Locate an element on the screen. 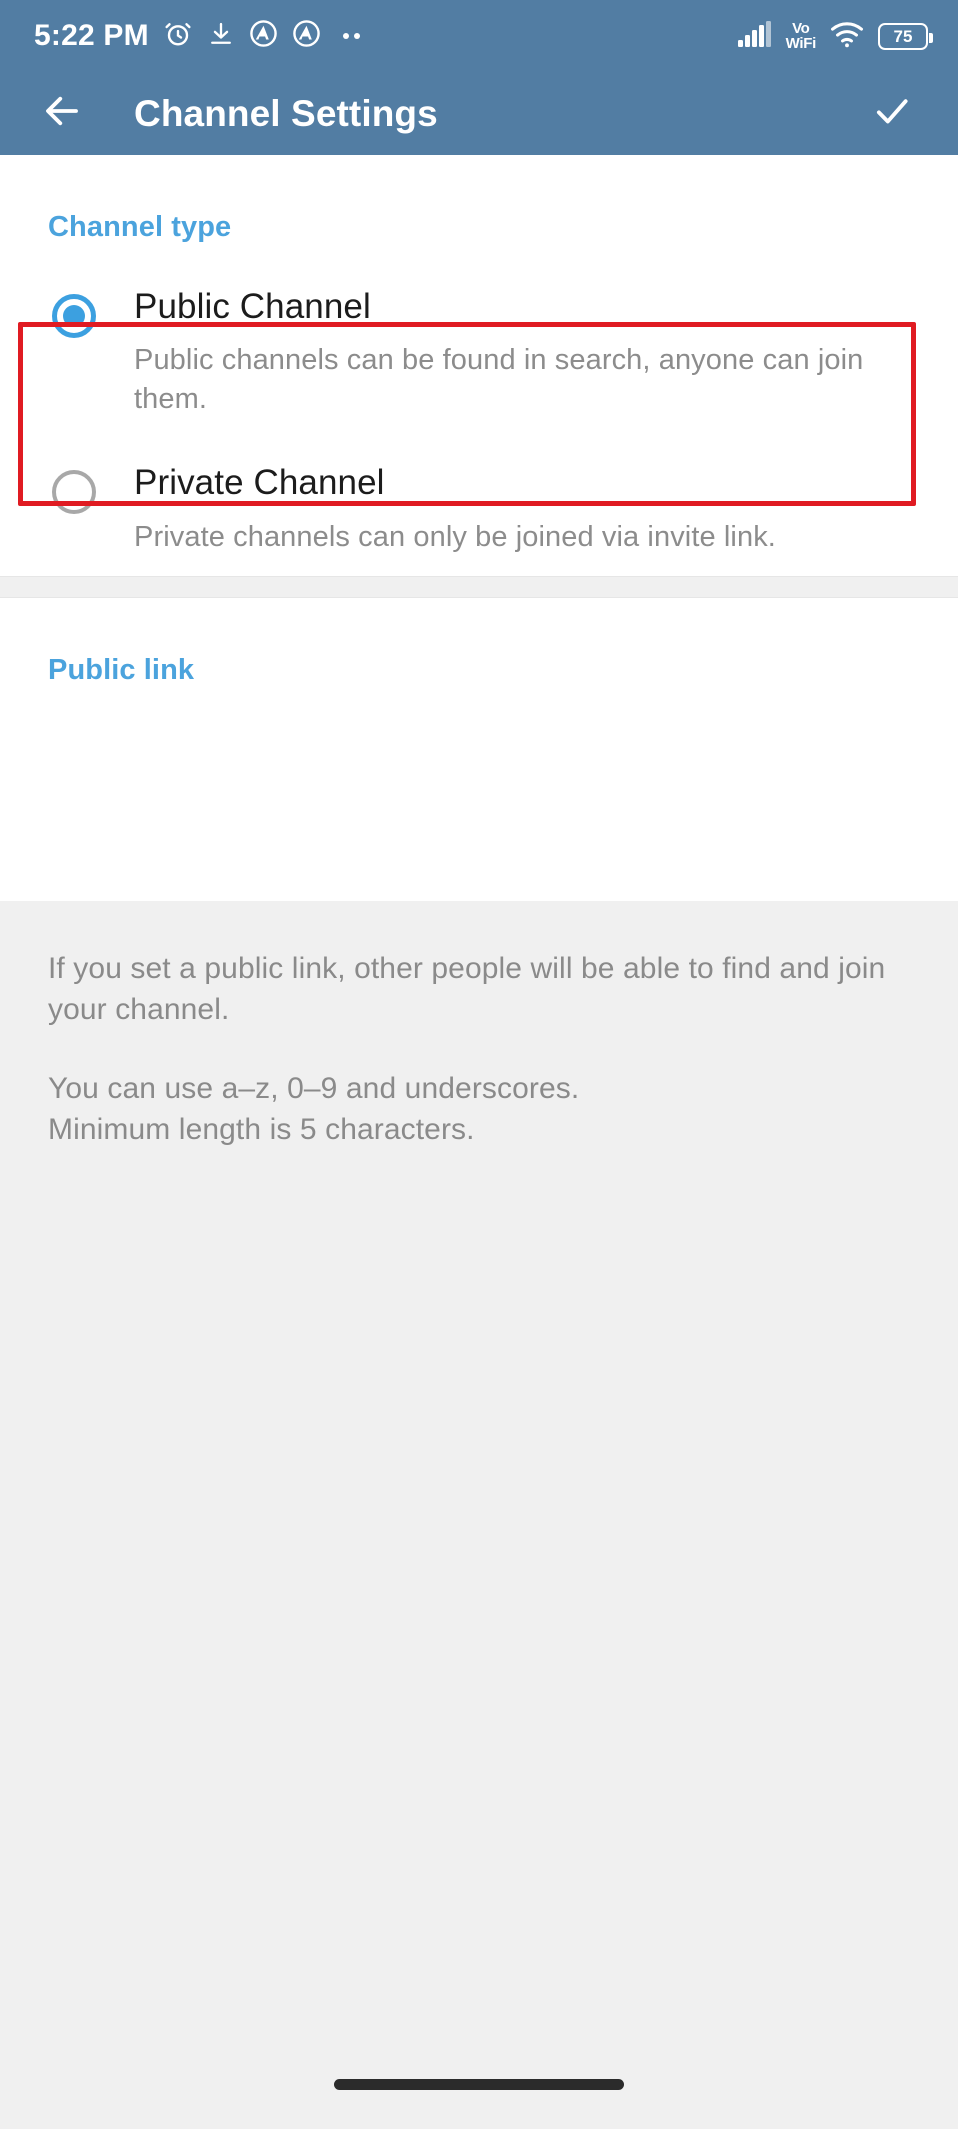  cellular-signal-icon is located at coordinates (755, 36).